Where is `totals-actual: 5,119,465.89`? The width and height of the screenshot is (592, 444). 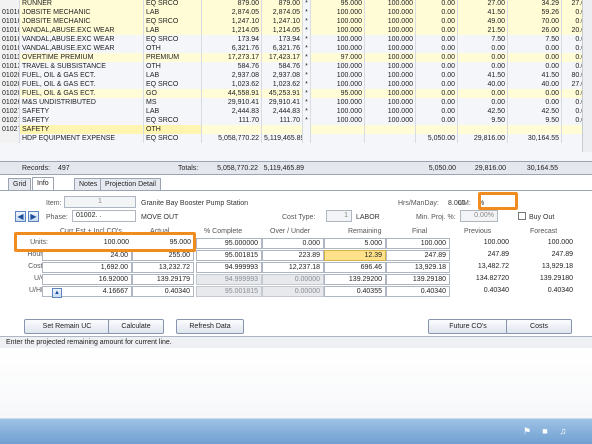
totals-actual: 5,119,465.89 is located at coordinates (283, 168).